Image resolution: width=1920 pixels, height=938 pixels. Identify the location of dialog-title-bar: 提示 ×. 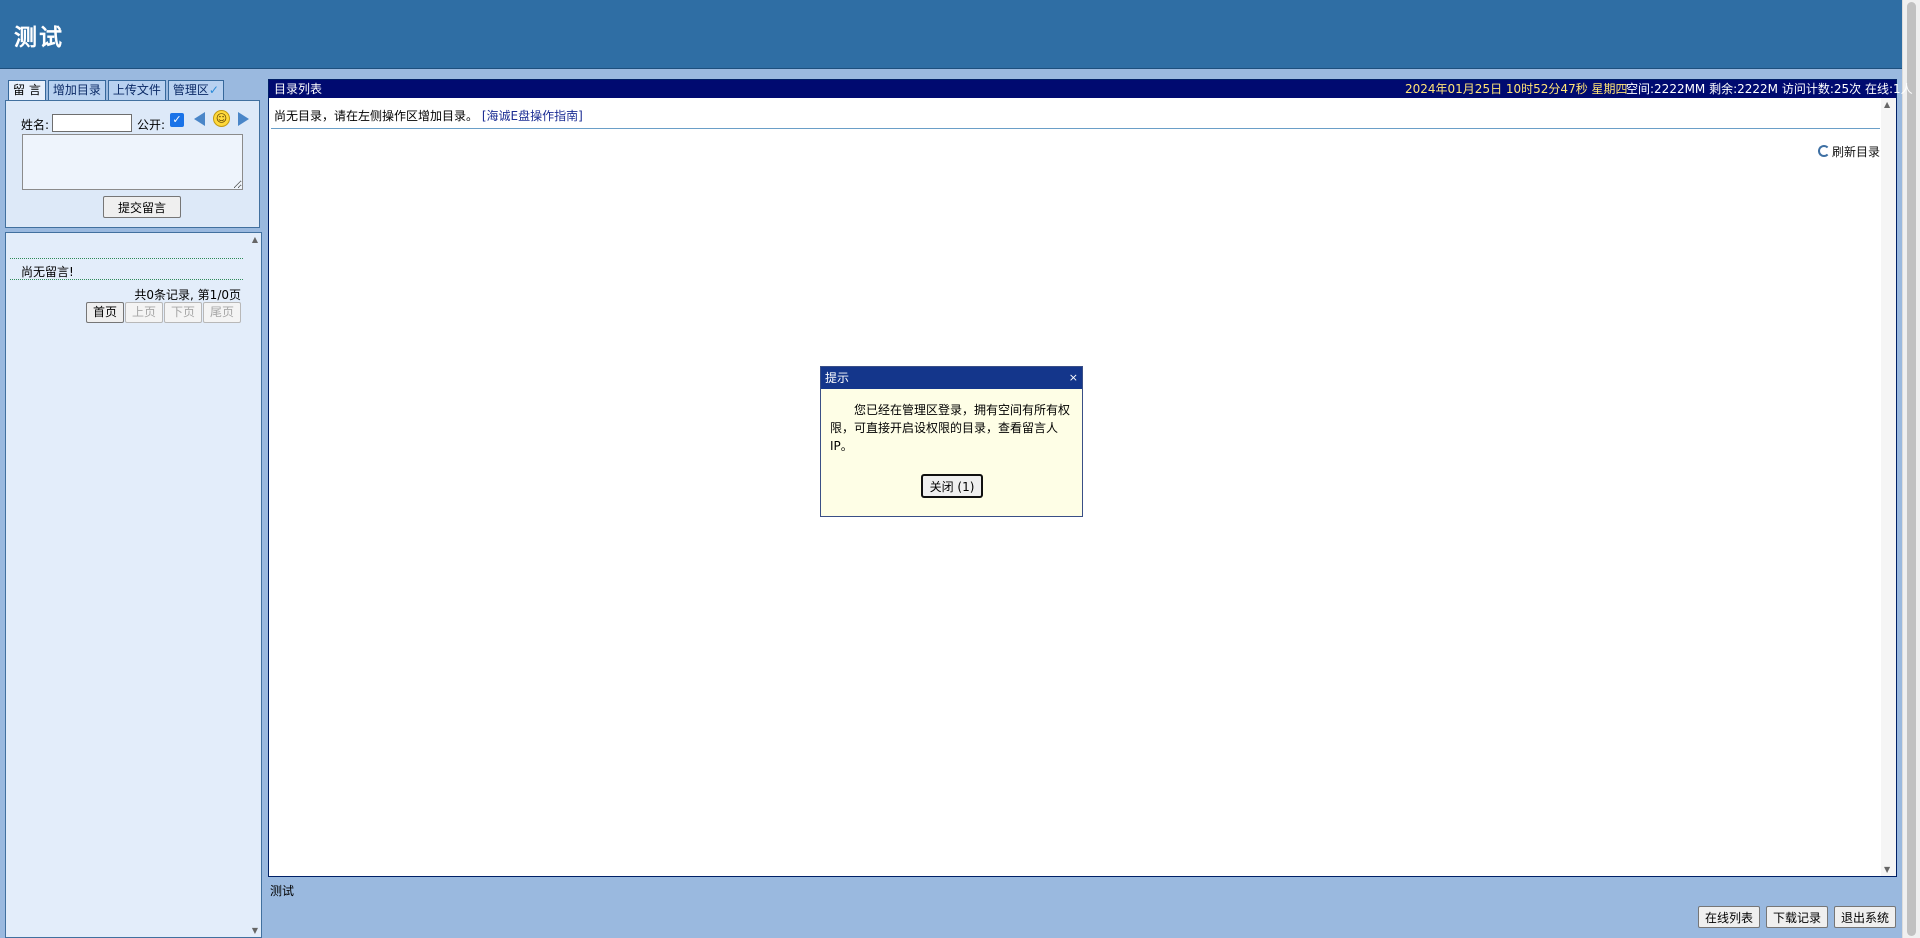
(951, 378).